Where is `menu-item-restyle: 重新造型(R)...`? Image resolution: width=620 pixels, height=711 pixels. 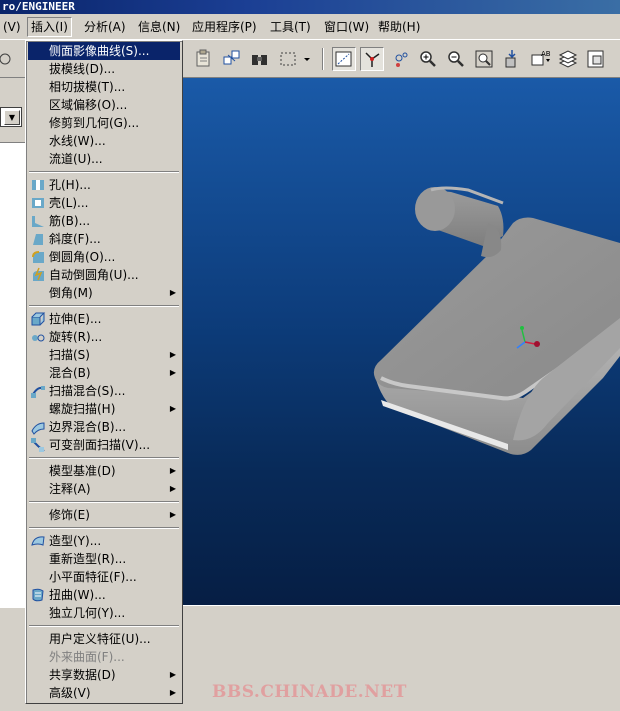
menu-item-restyle: 重新造型(R)... is located at coordinates (104, 559).